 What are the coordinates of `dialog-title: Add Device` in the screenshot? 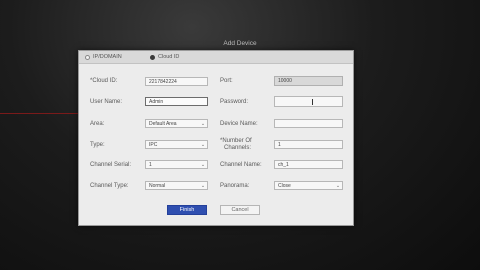 It's located at (240, 43).